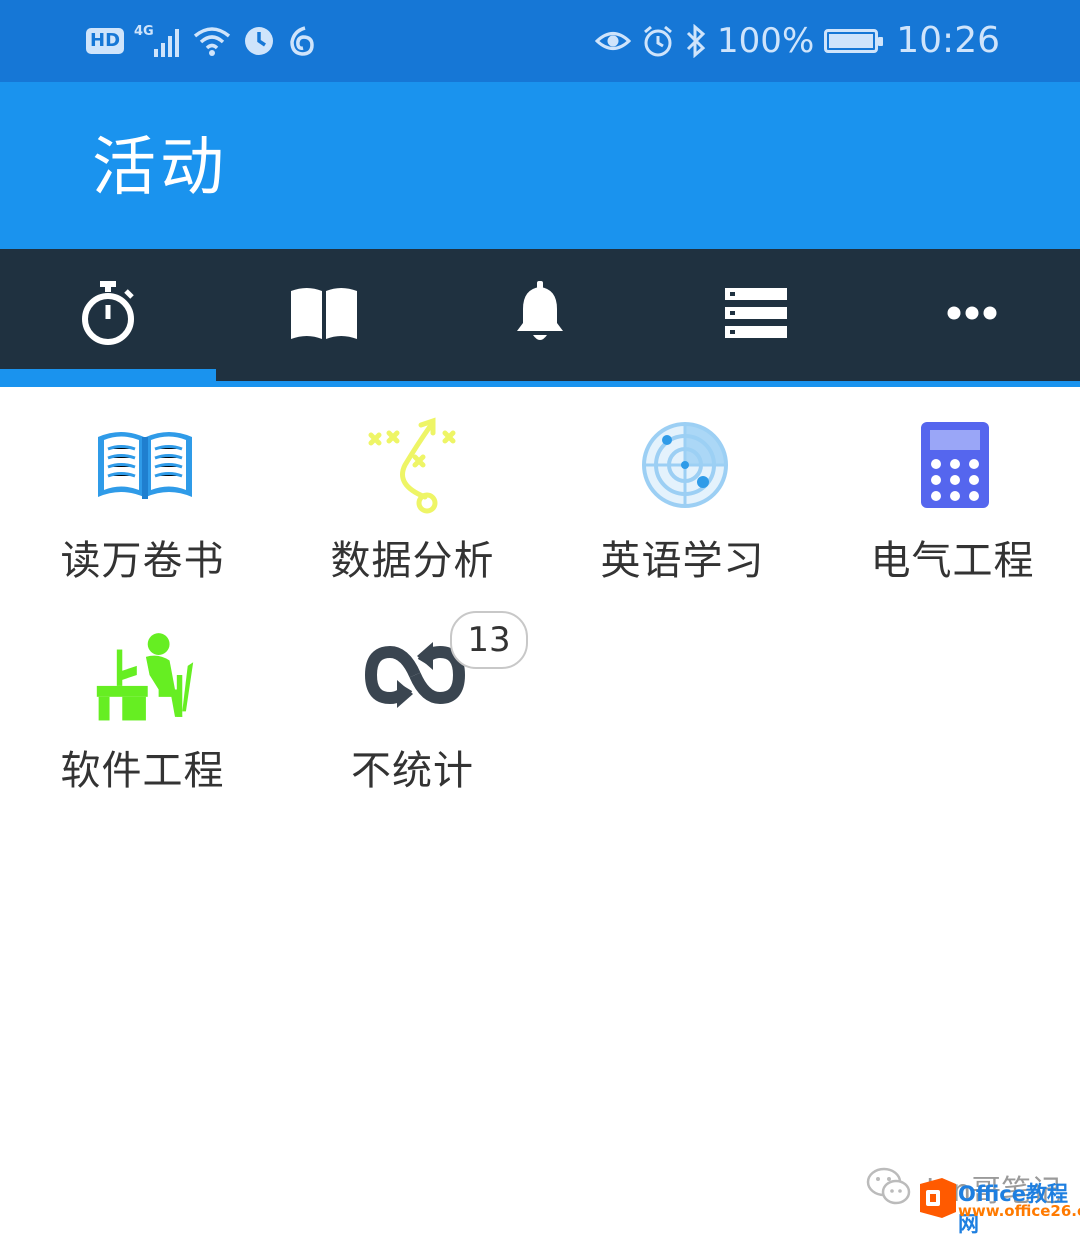 The width and height of the screenshot is (1080, 1238). I want to click on battery-level-fill, so click(851, 41).